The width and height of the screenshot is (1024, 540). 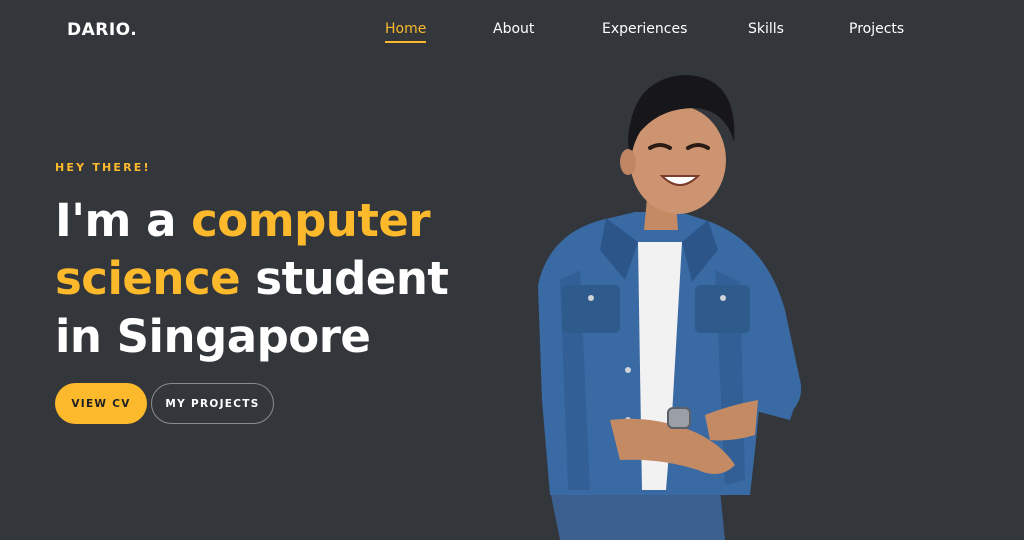 I want to click on nav-link-projects: Projects, so click(x=876, y=29).